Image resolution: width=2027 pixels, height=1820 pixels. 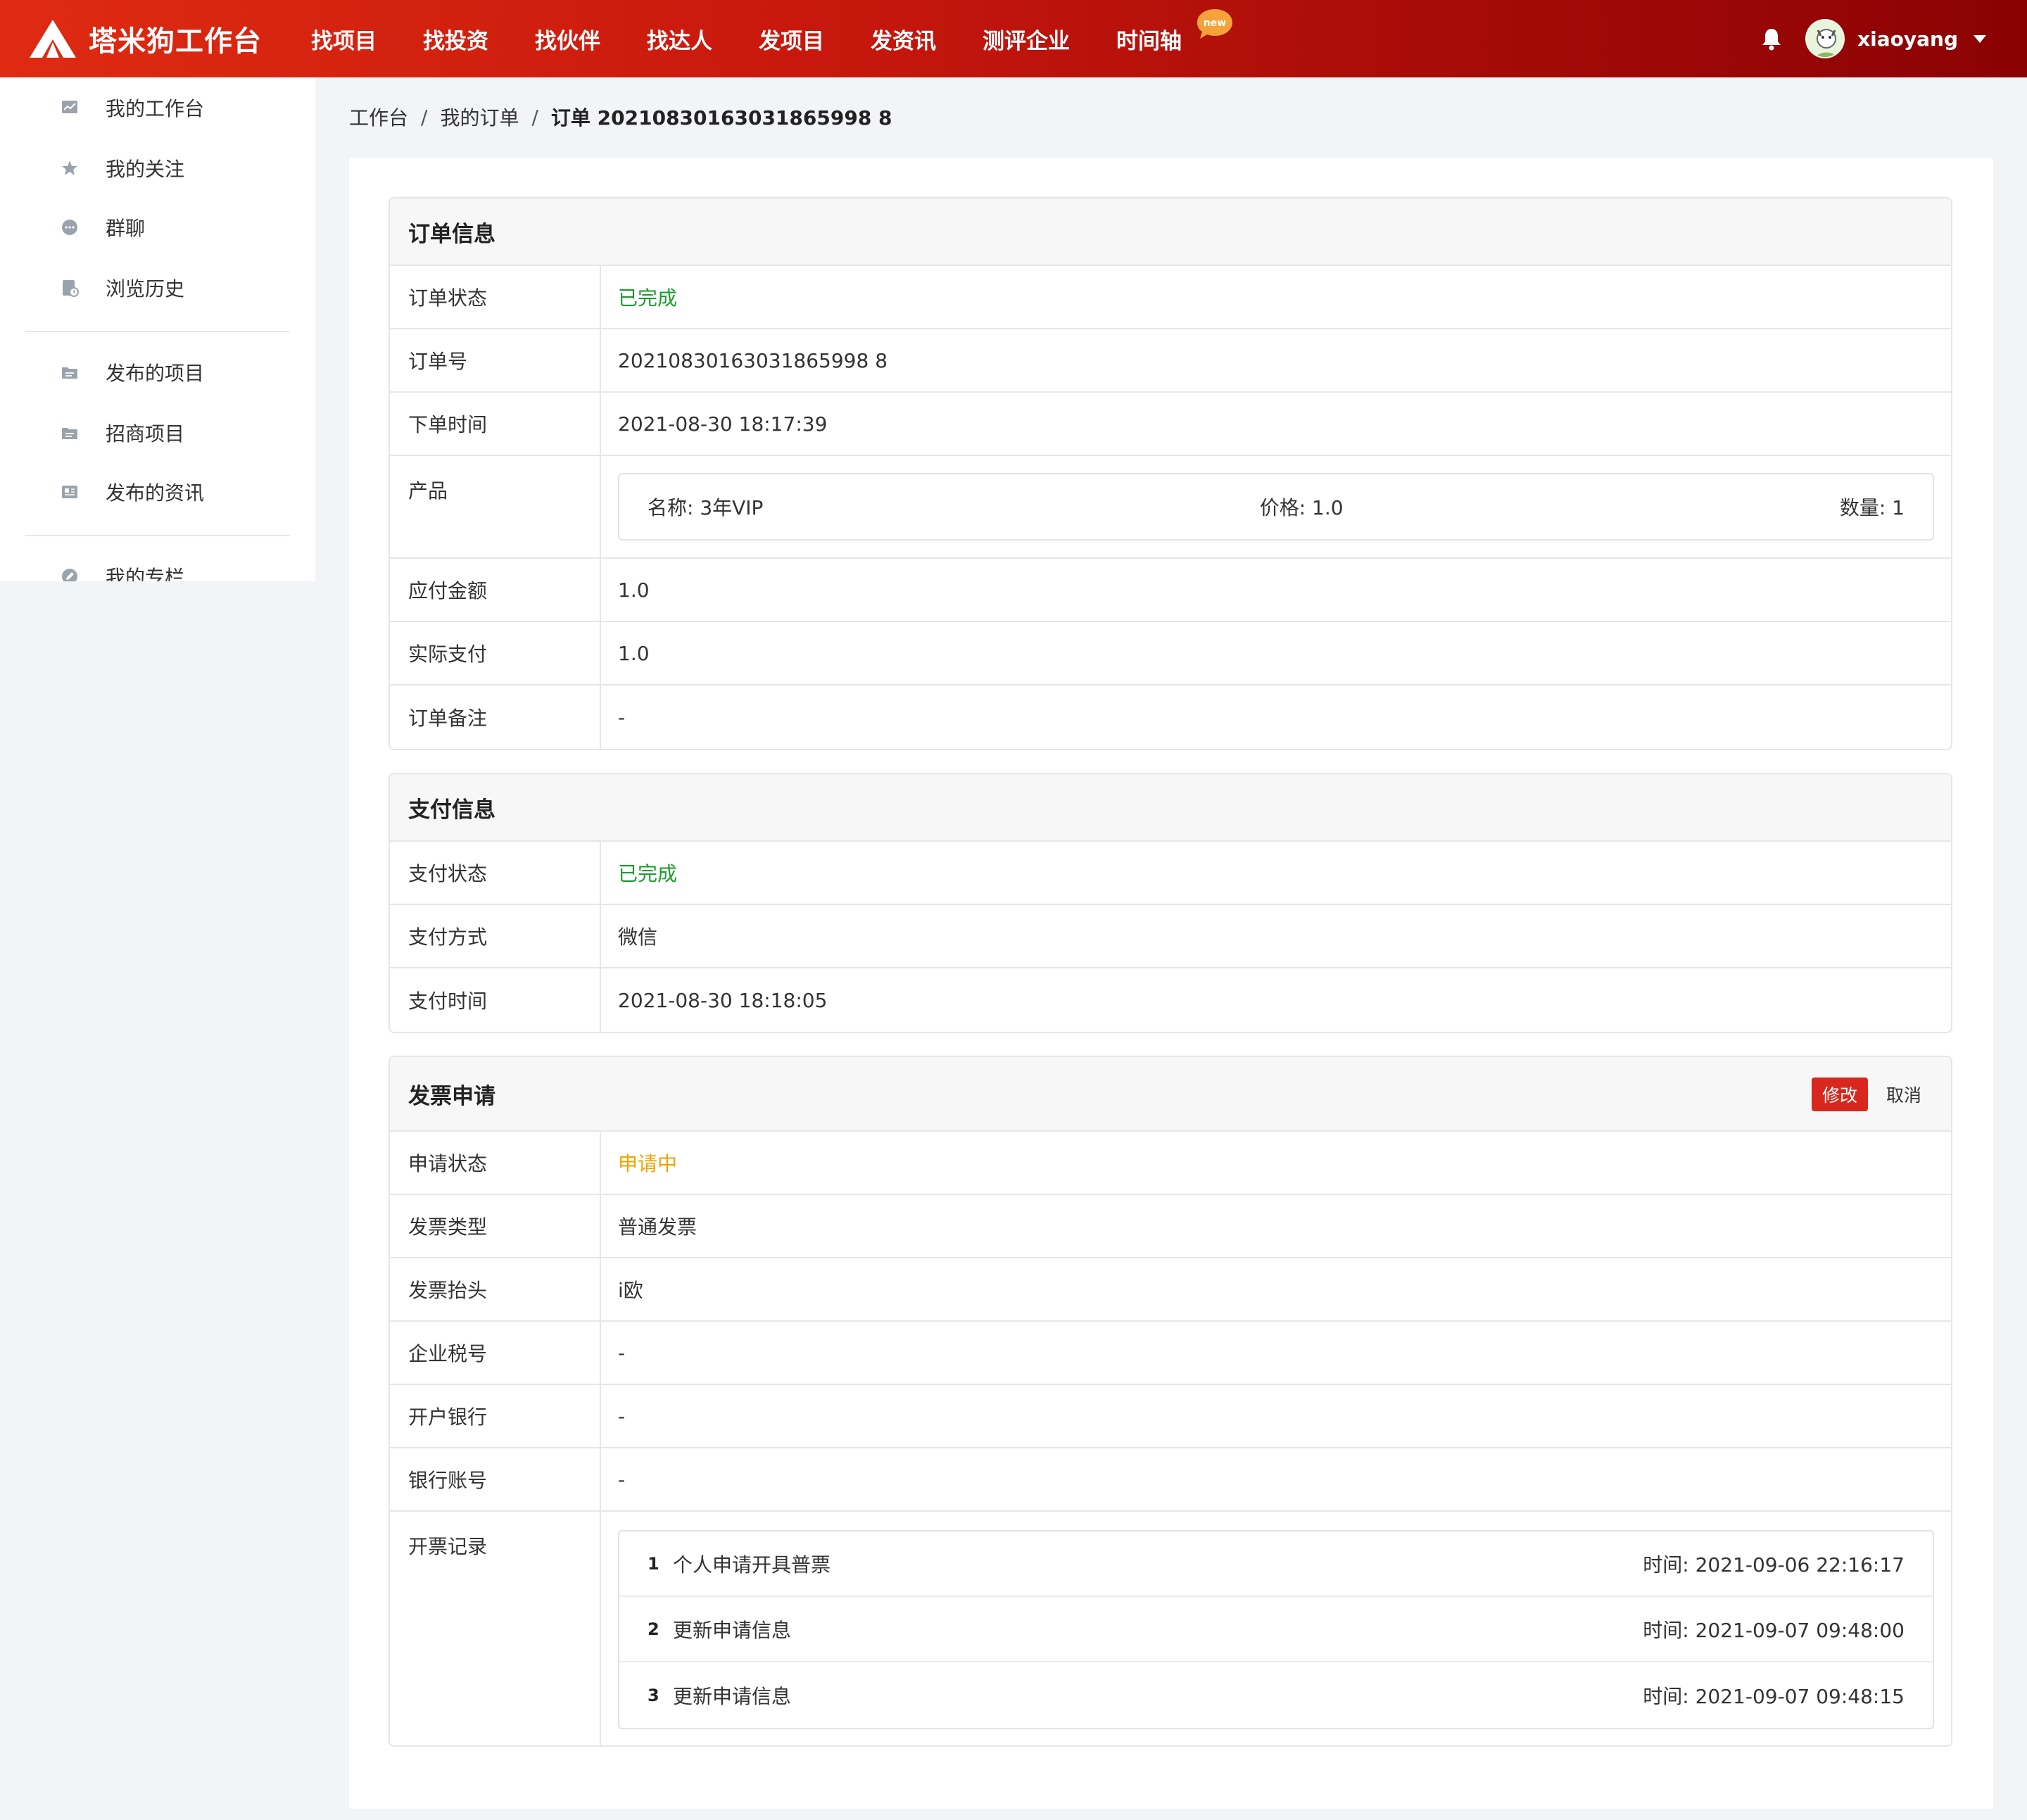 I want to click on breadcrumb: 工作台 / 我的订单 / 订单 20210830163031865998 8, so click(x=620, y=117).